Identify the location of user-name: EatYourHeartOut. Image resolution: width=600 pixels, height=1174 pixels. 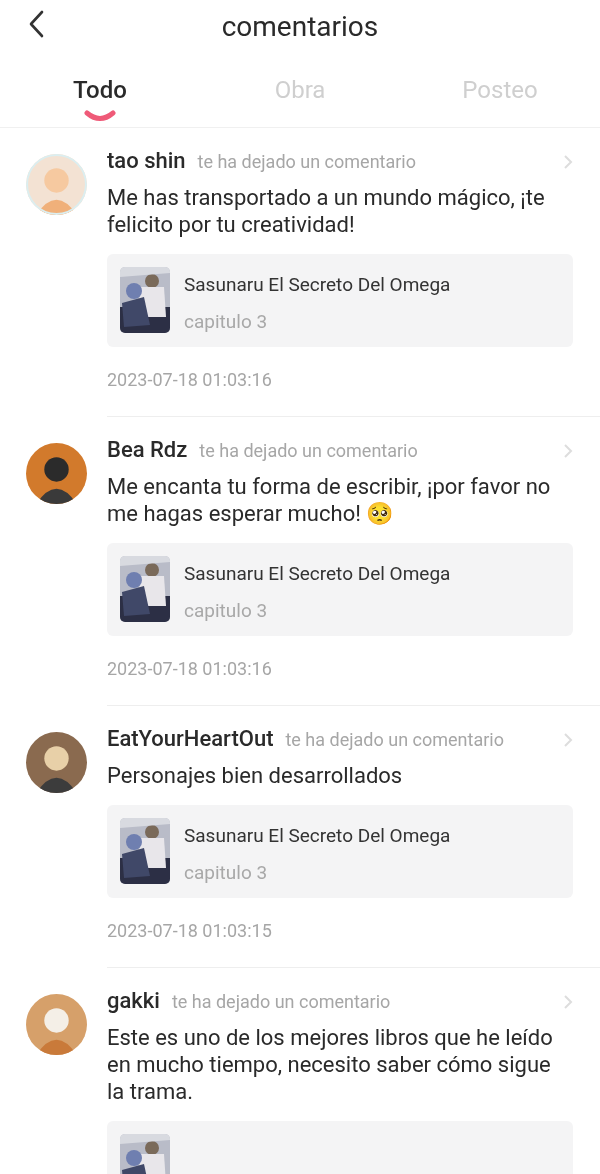
(190, 738).